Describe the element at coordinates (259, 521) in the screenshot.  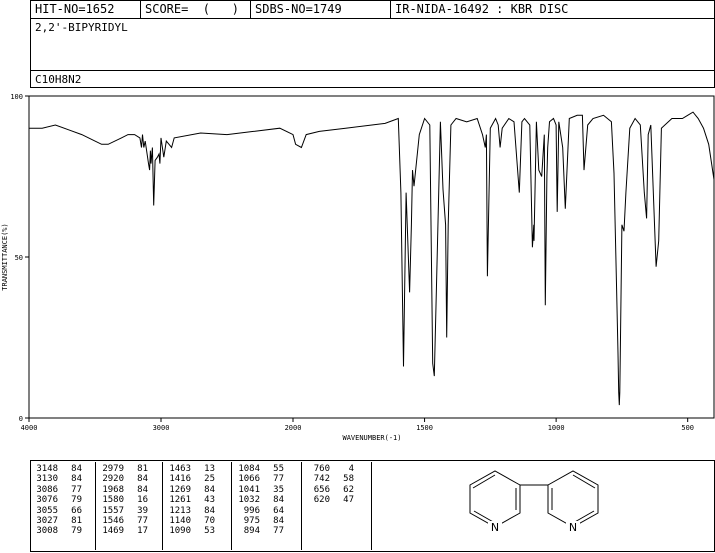
I see `peak-row: 975 84` at that location.